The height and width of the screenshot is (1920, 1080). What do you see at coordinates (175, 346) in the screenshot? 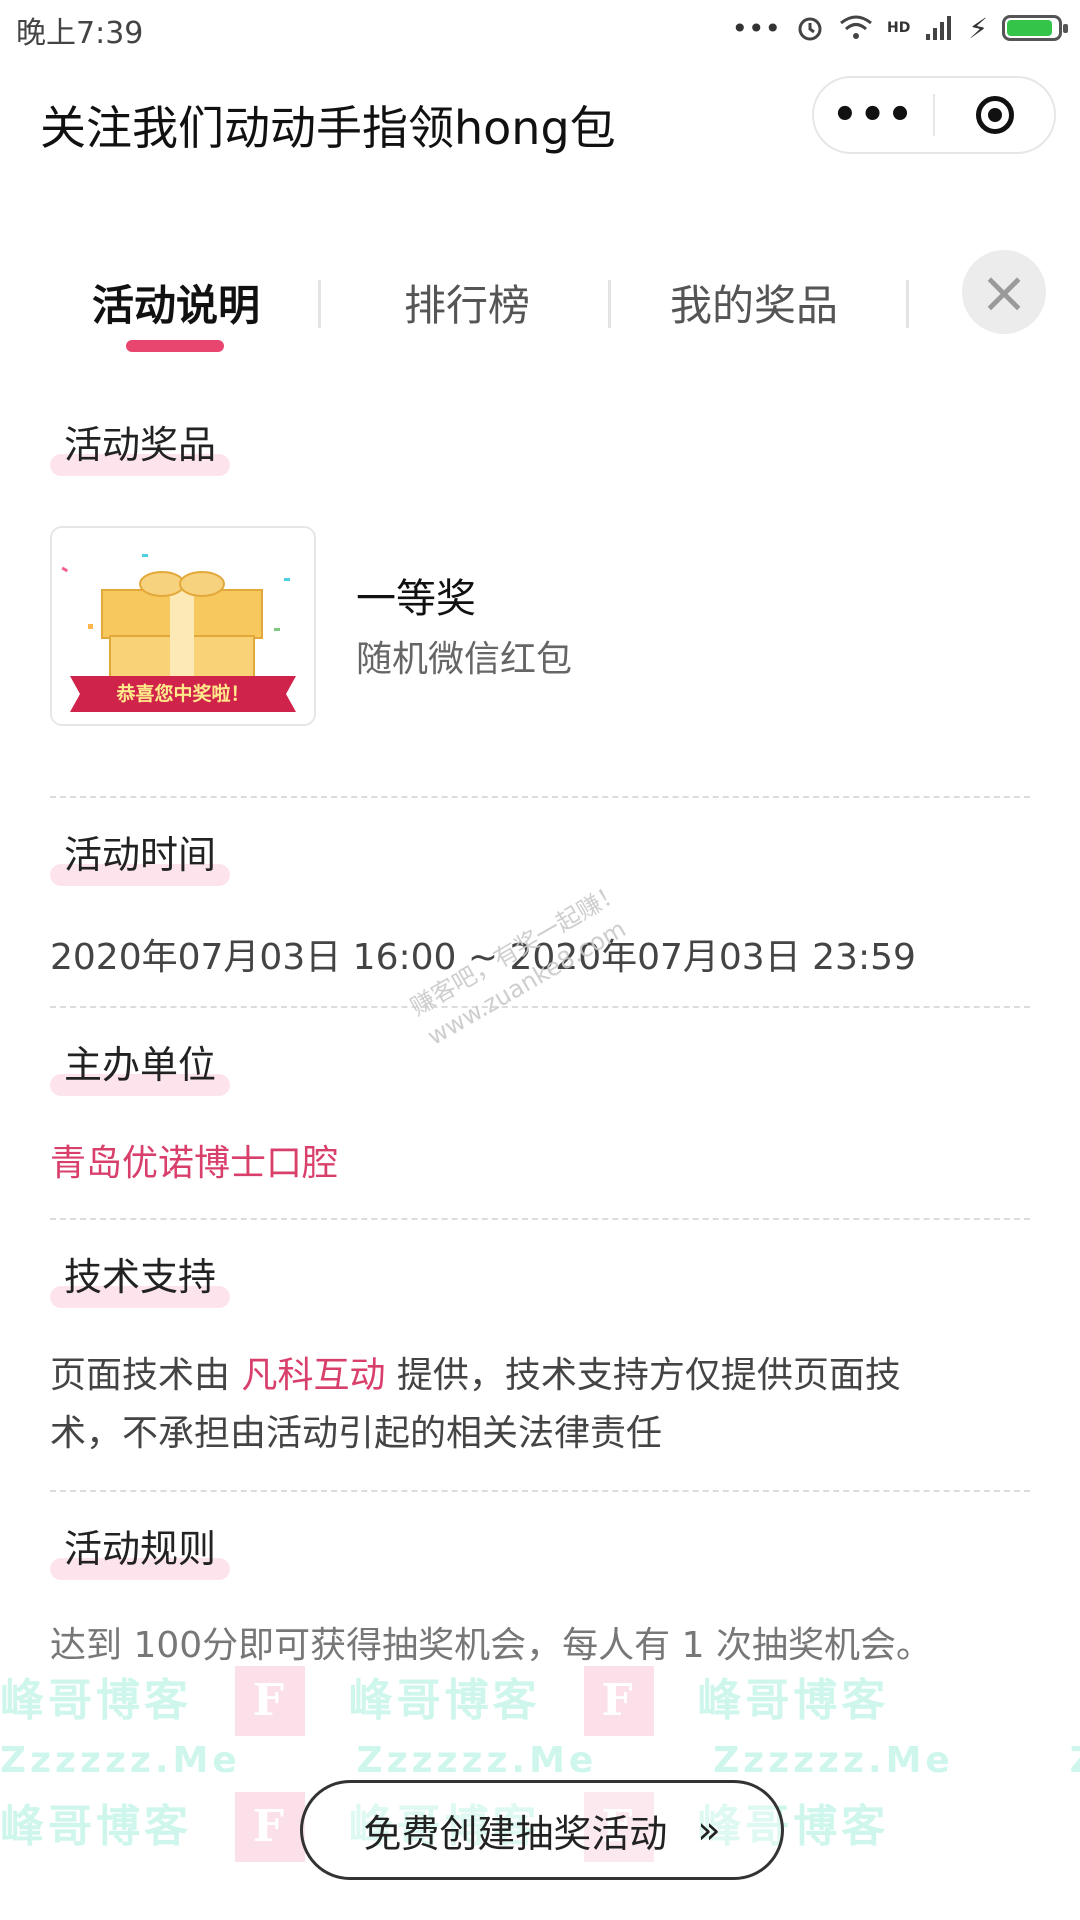
I see `active-tab-indicator` at bounding box center [175, 346].